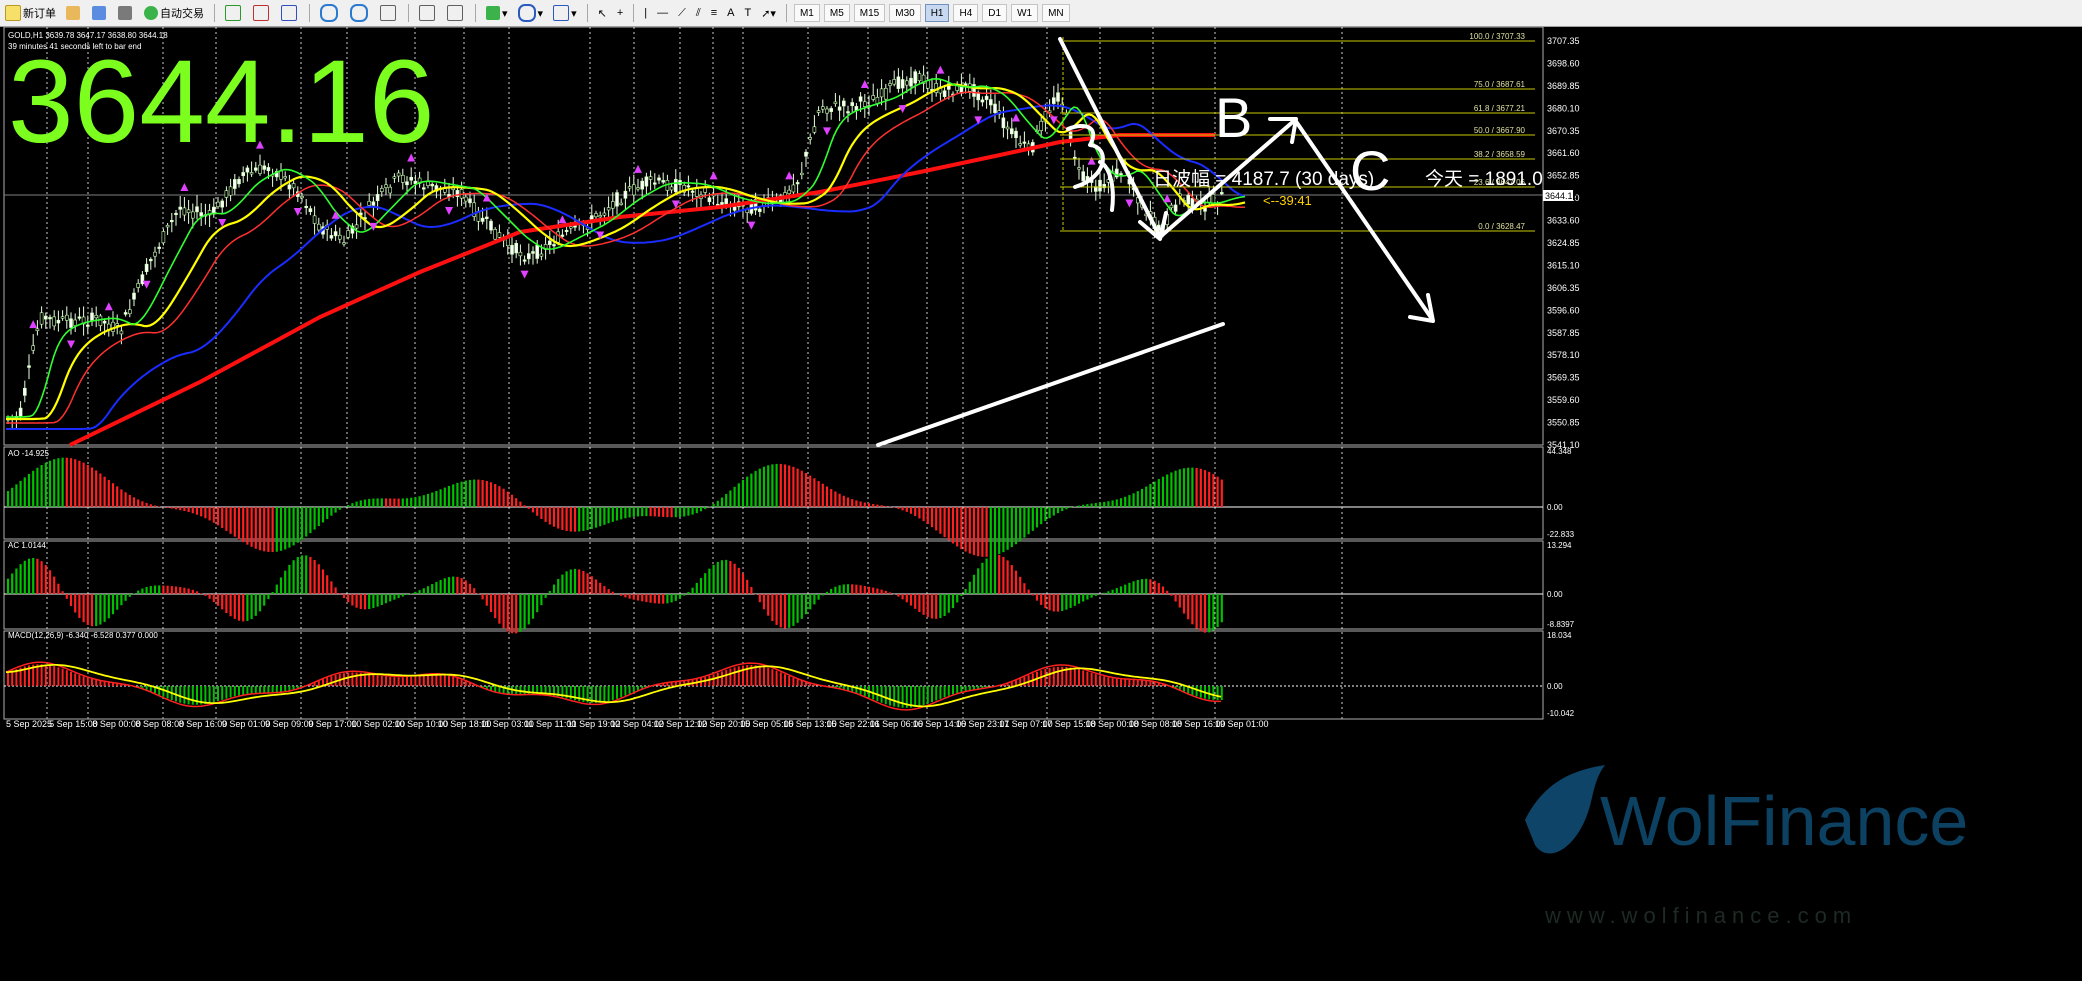 The height and width of the screenshot is (981, 2082). Describe the element at coordinates (174, 13) in the screenshot. I see `auto-trading-button: 自动交易` at that location.